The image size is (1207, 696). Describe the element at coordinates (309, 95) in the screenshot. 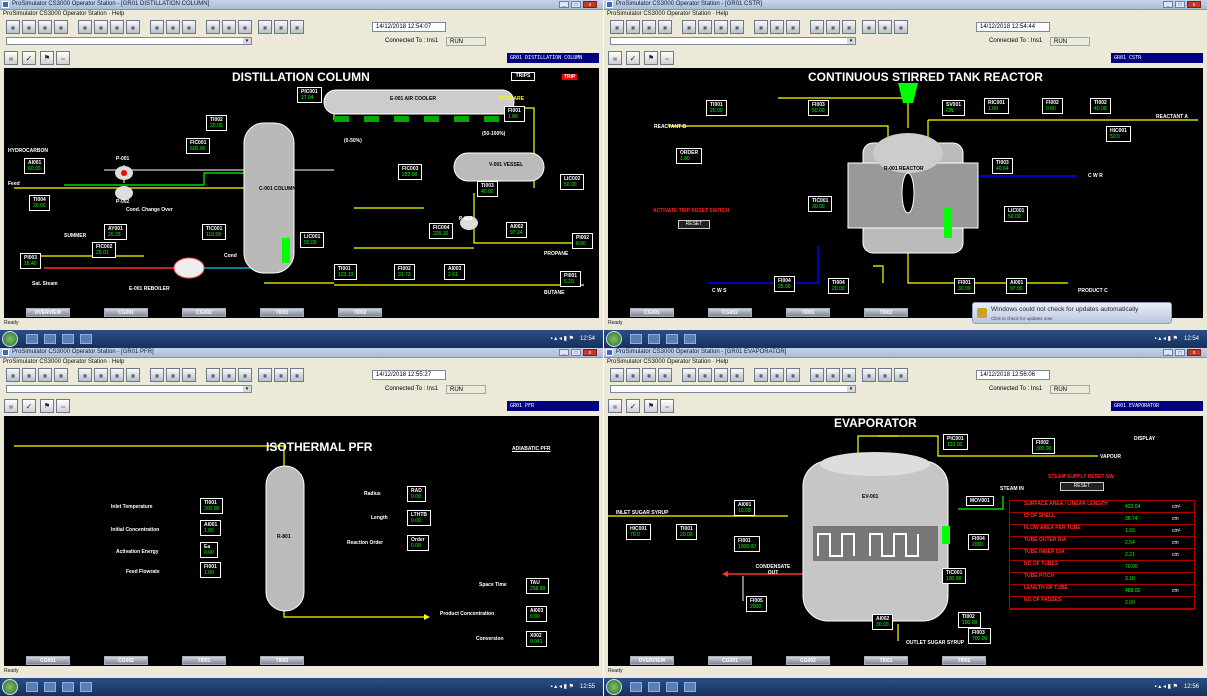

I see `pic001-tag: PIC001 17.04` at that location.